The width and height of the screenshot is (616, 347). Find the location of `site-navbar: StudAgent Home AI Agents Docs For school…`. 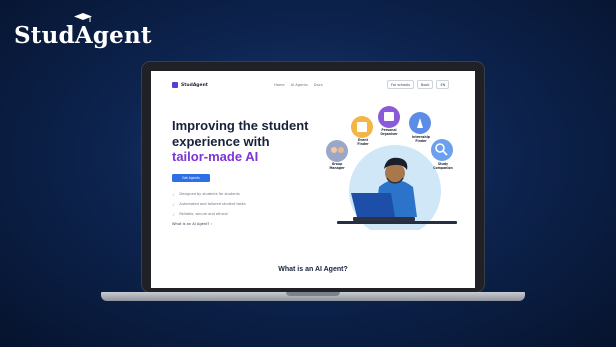

site-navbar: StudAgent Home AI Agents Docs For school… is located at coordinates (313, 82).